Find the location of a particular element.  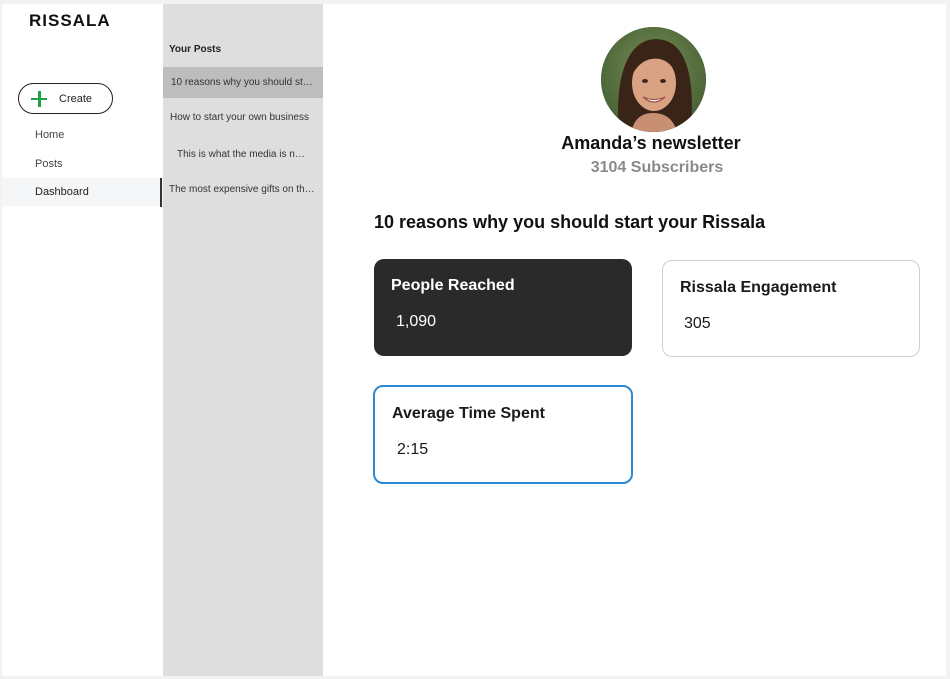

subscriber-count: 3104 Subscribers is located at coordinates (657, 167).